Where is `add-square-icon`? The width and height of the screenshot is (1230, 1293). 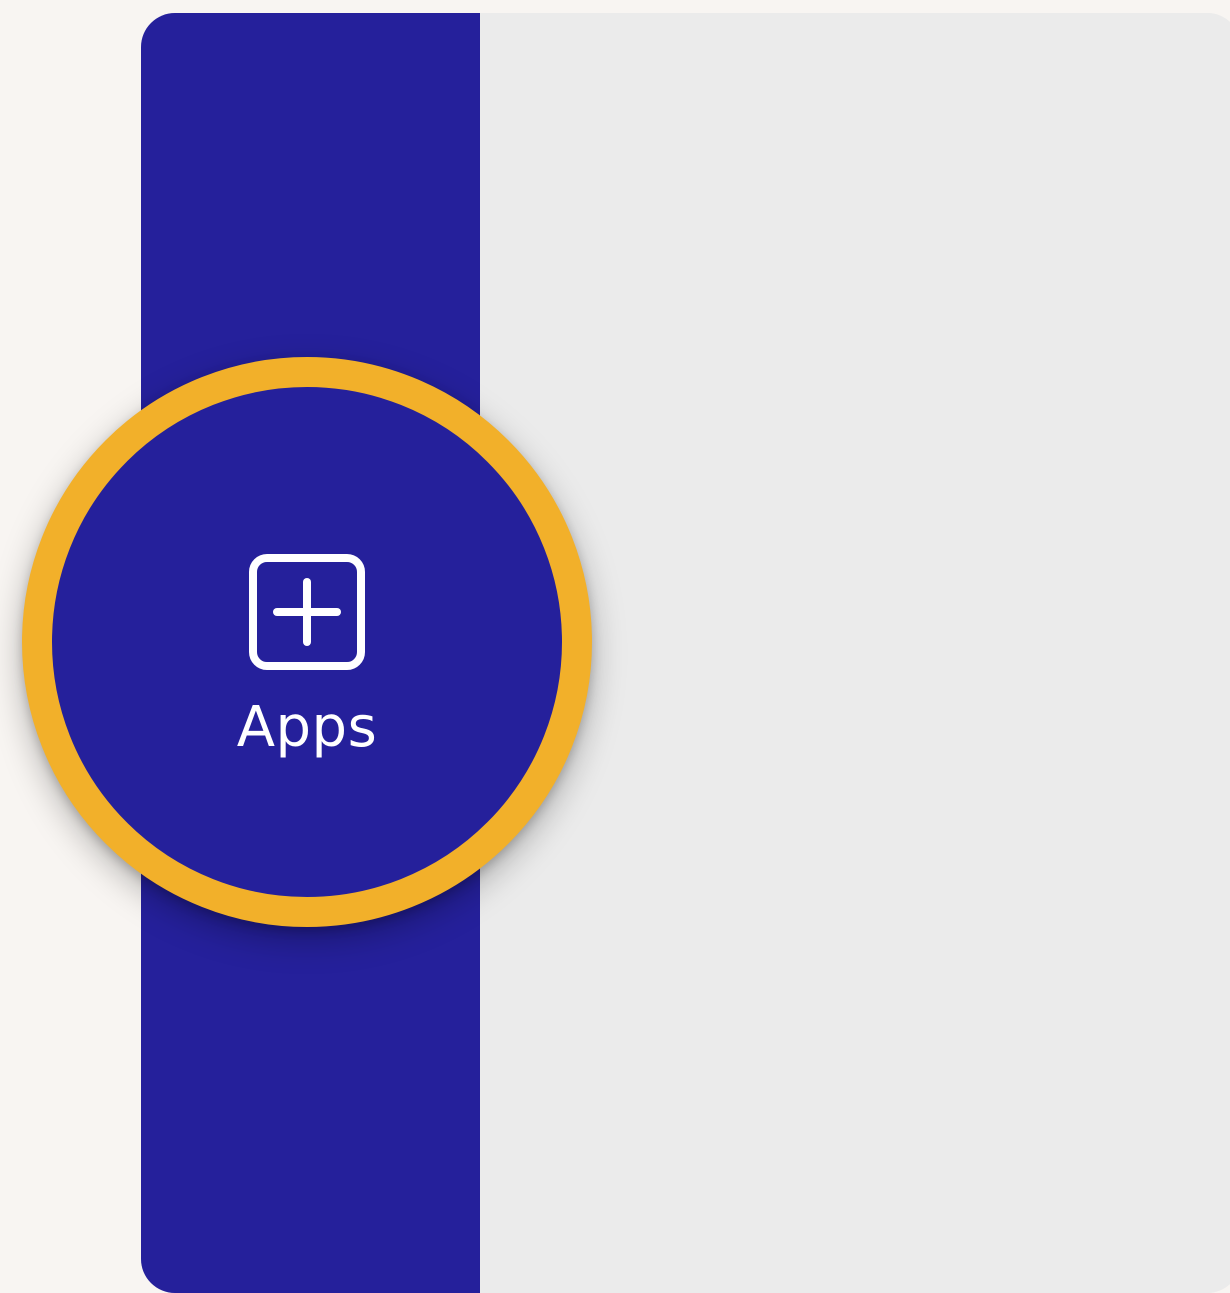 add-square-icon is located at coordinates (307, 612).